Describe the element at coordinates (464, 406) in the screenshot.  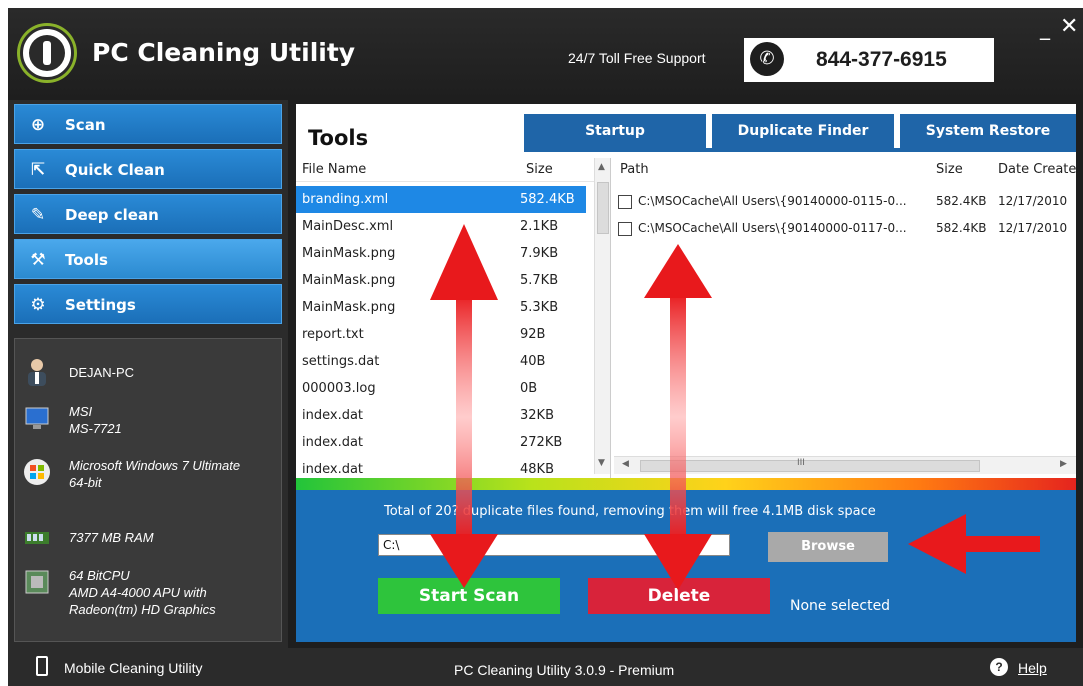
I see `arrow-to-file-list` at that location.